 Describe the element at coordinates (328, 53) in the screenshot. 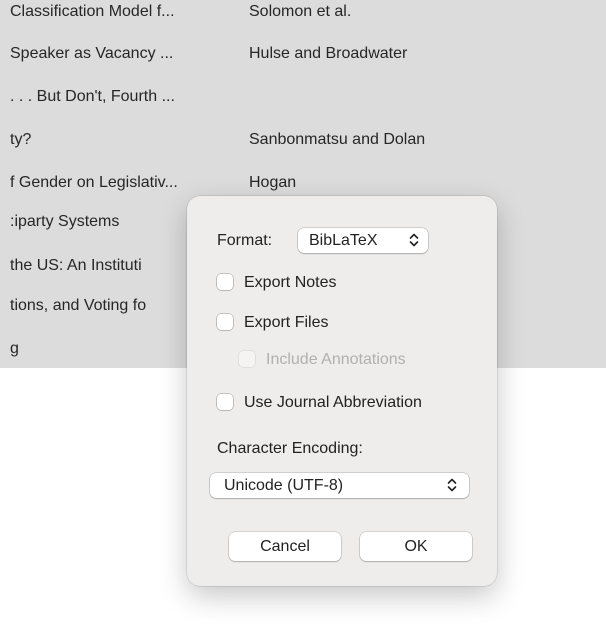

I see `item-creator: Hulse and Broadwater` at that location.